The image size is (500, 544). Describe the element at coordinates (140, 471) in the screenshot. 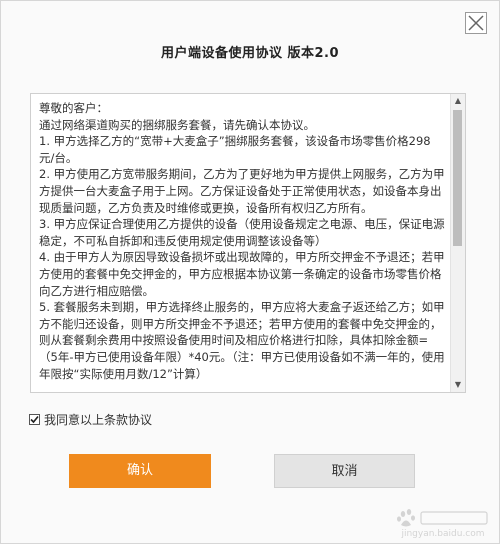

I see `confirm-button: 确认` at that location.